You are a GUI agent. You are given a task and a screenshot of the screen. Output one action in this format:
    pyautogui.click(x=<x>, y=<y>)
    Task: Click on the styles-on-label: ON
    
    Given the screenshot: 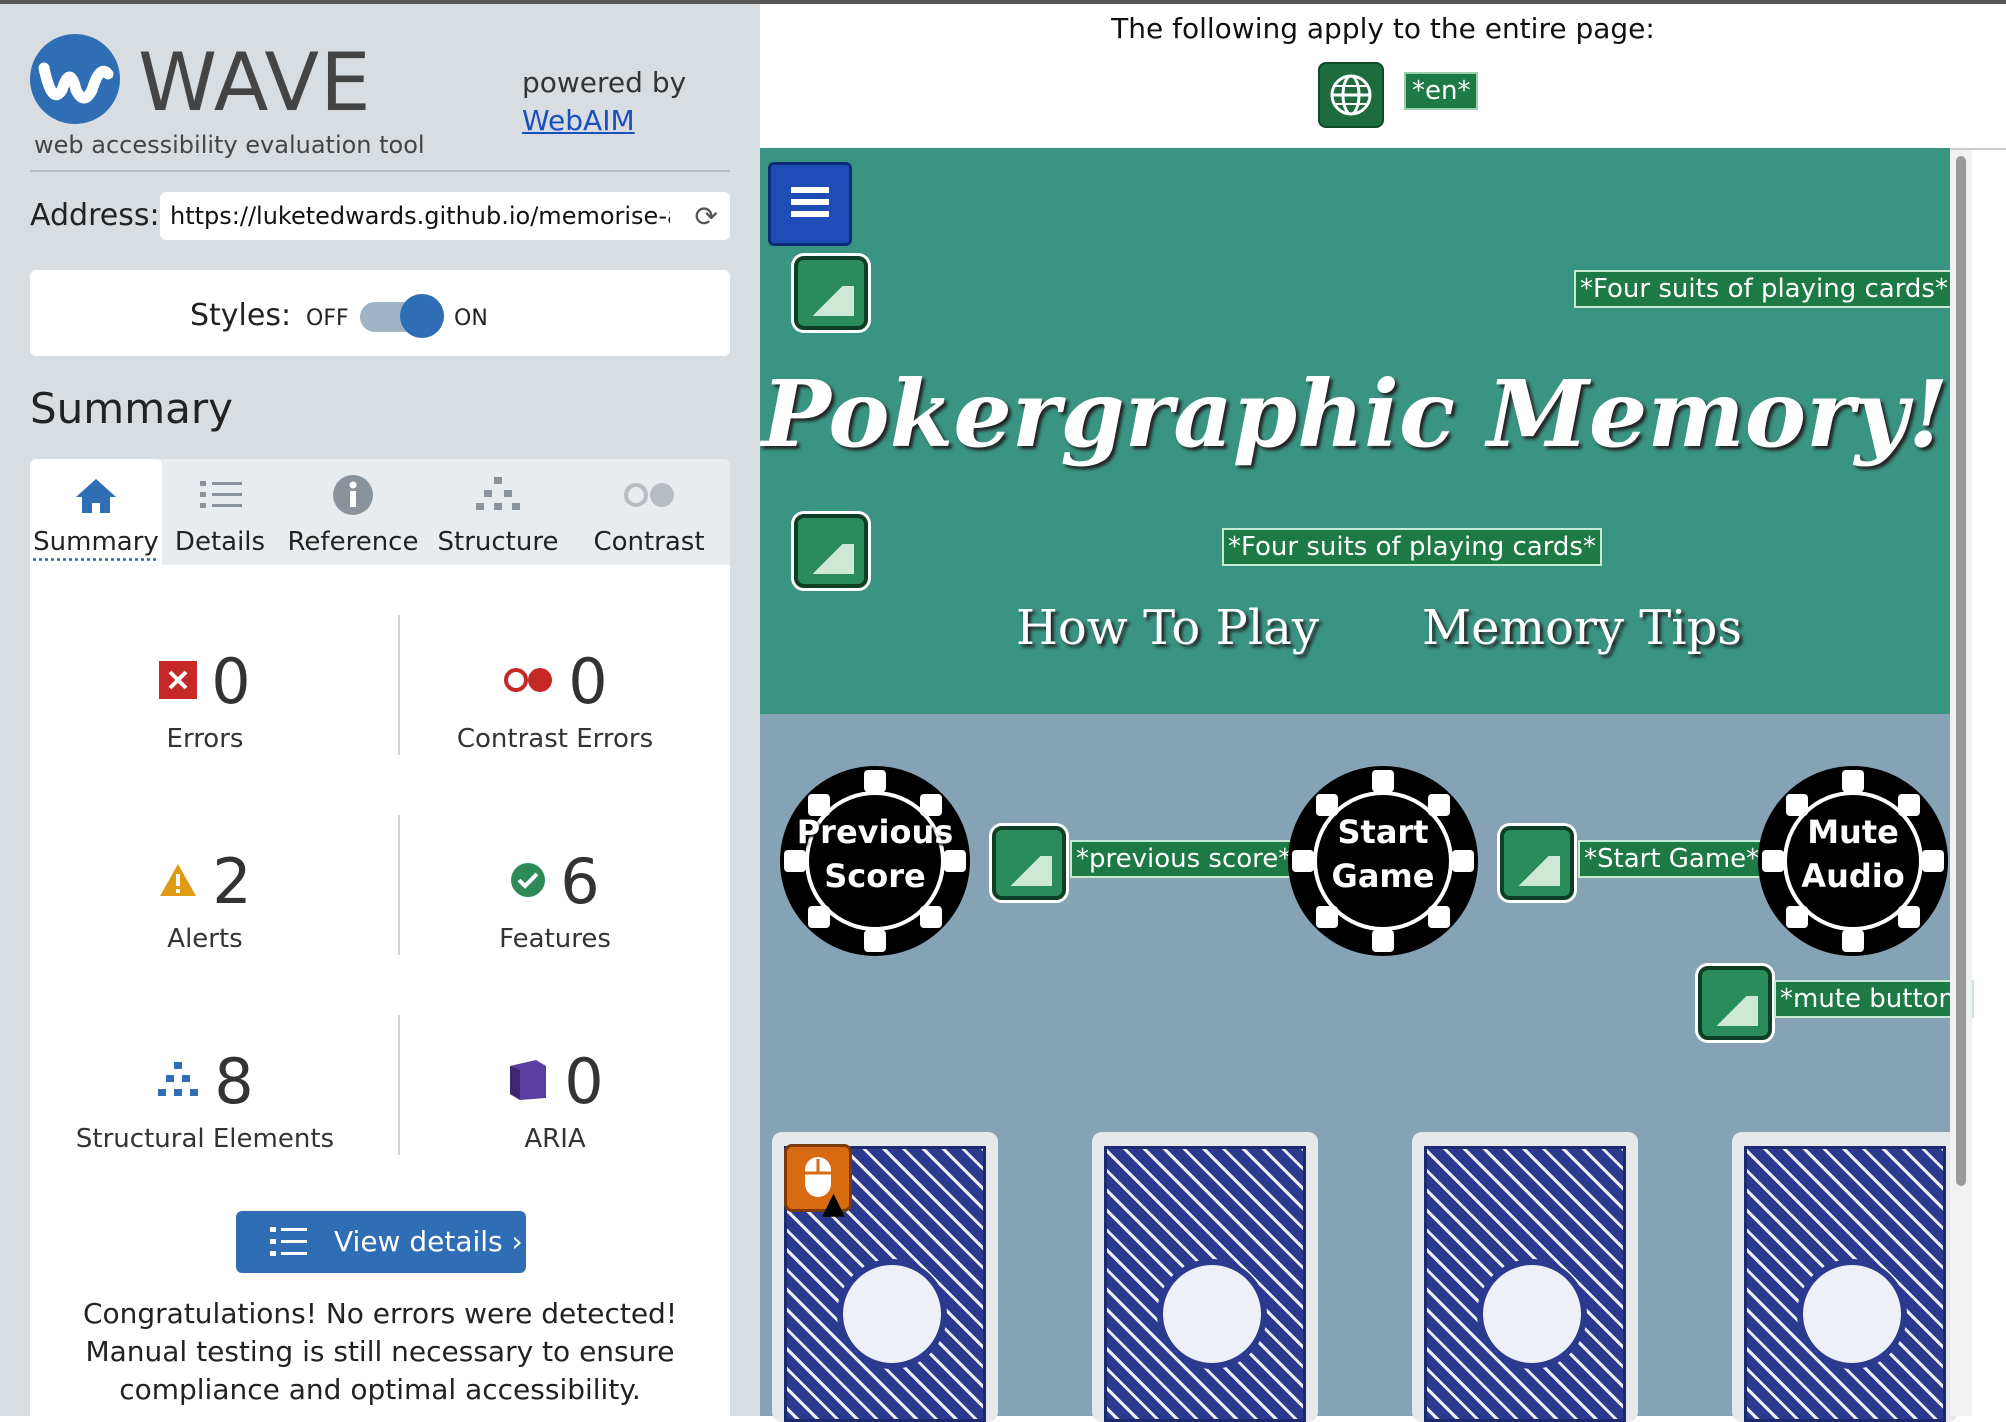 What is the action you would take?
    pyautogui.click(x=471, y=318)
    